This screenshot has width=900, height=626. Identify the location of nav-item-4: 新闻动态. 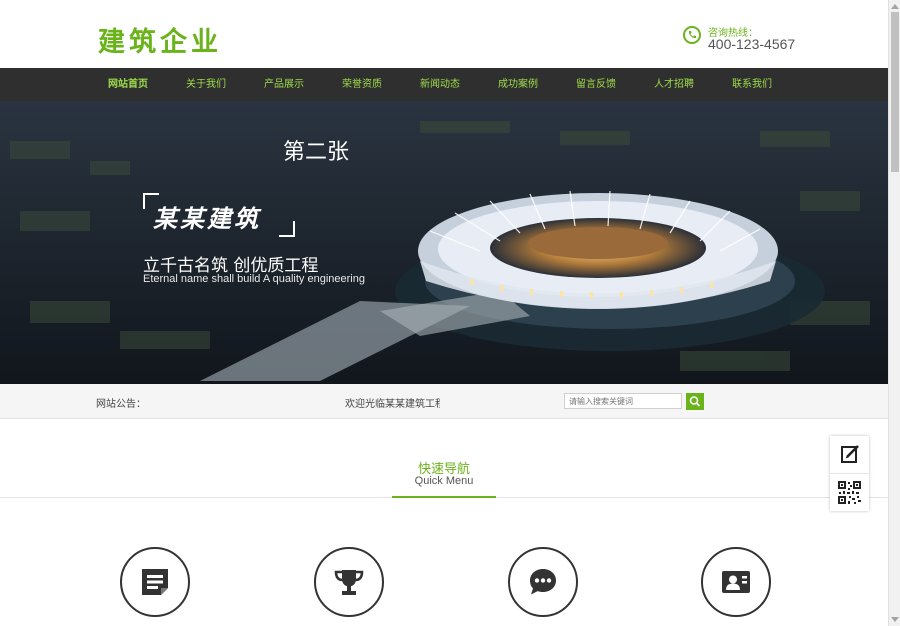
(440, 84).